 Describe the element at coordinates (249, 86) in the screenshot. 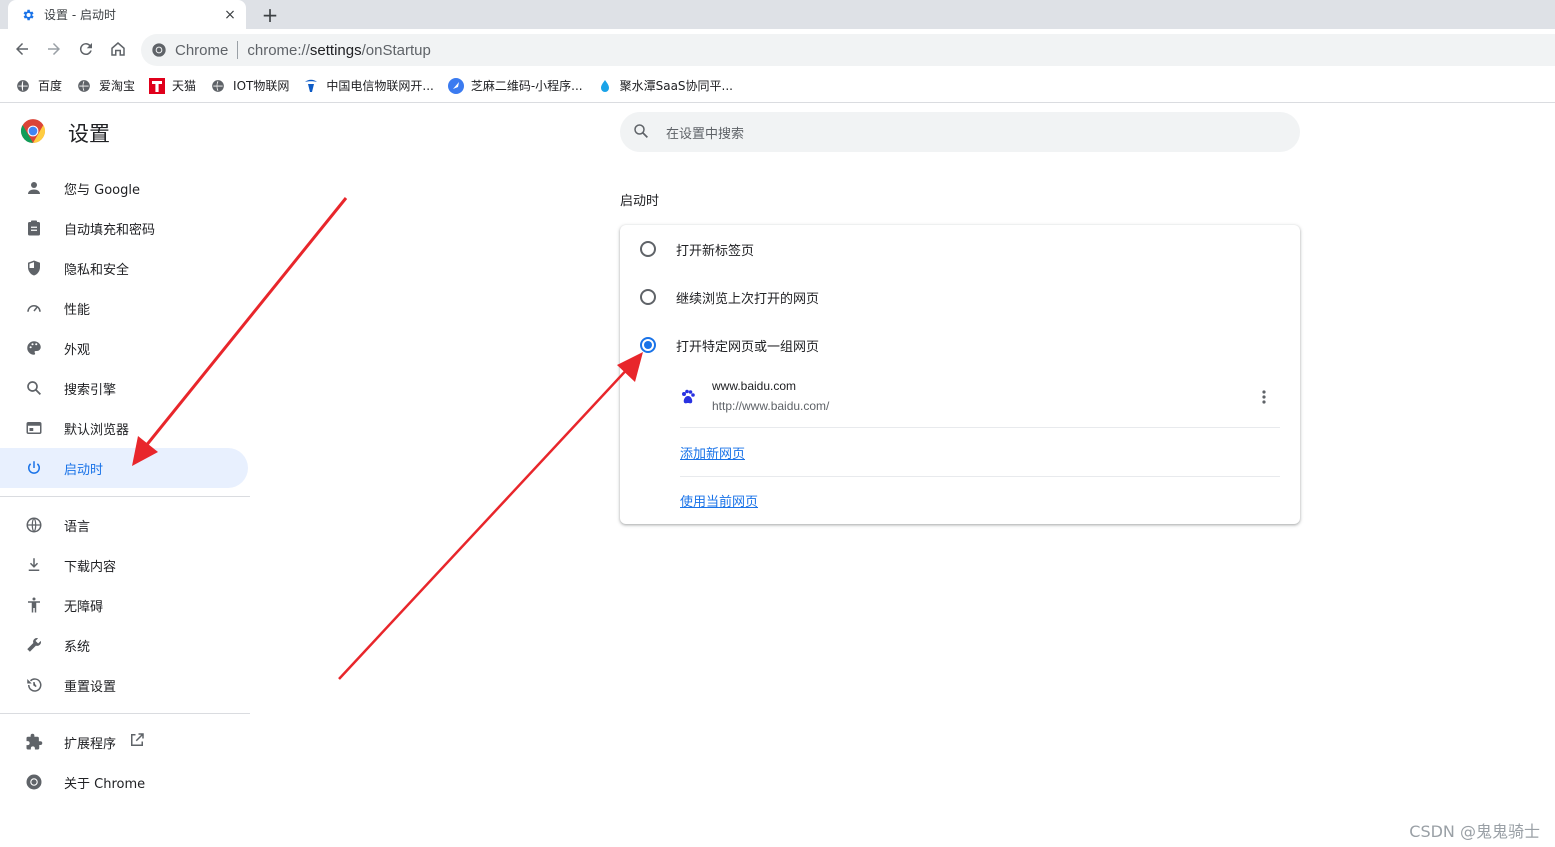

I see `bookmark-iot: IOT物联网` at that location.